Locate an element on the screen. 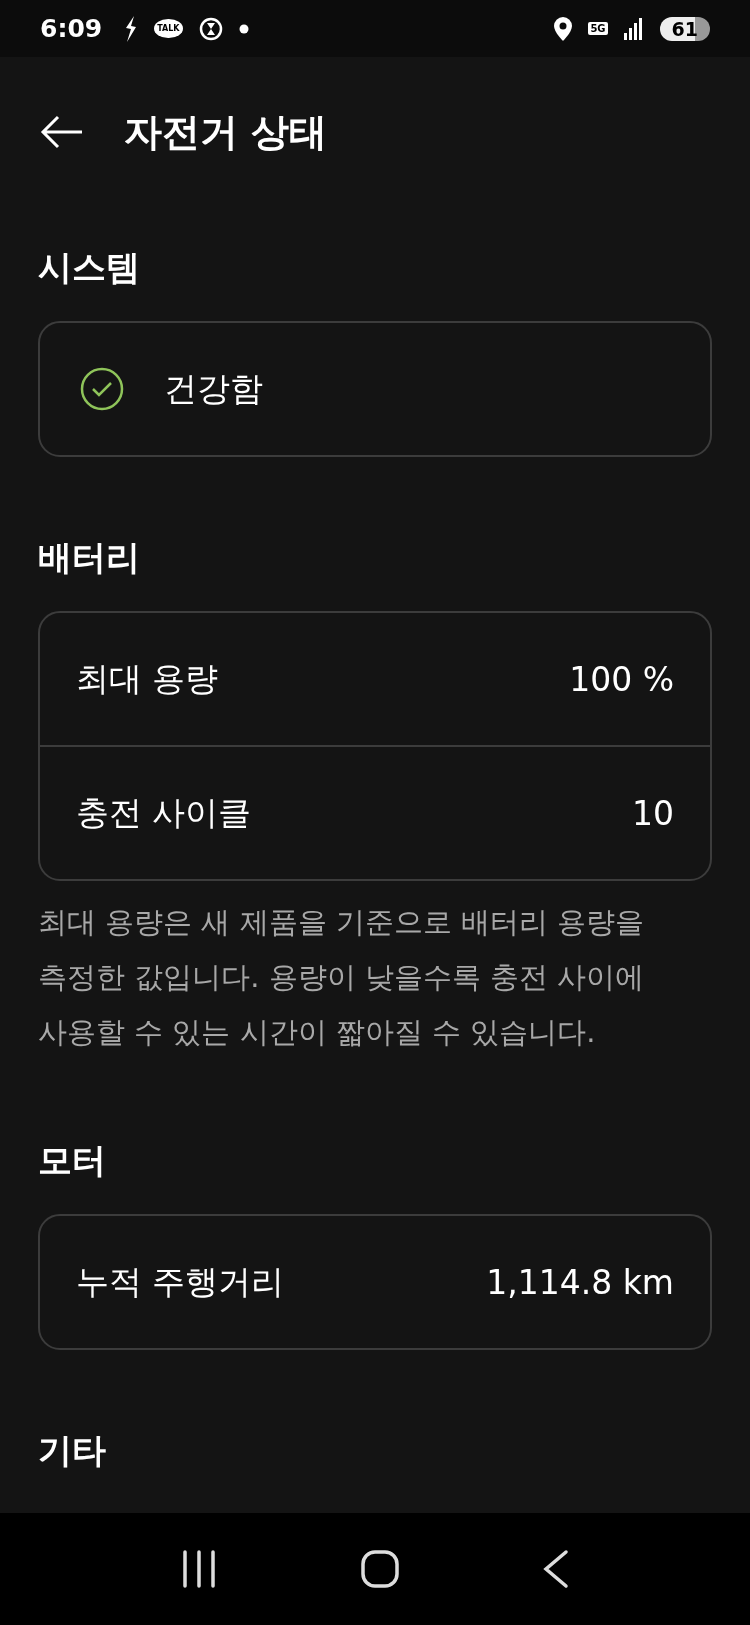 This screenshot has height=1625, width=750. row-label: 누적 주행거리 is located at coordinates (180, 1281).